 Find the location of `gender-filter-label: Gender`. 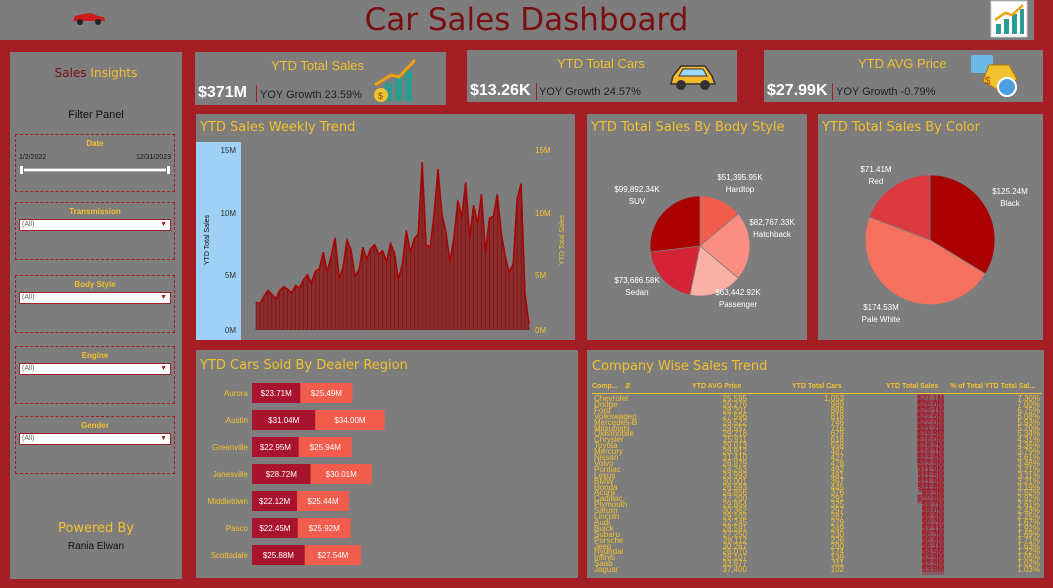

gender-filter-label: Gender is located at coordinates (94, 425).